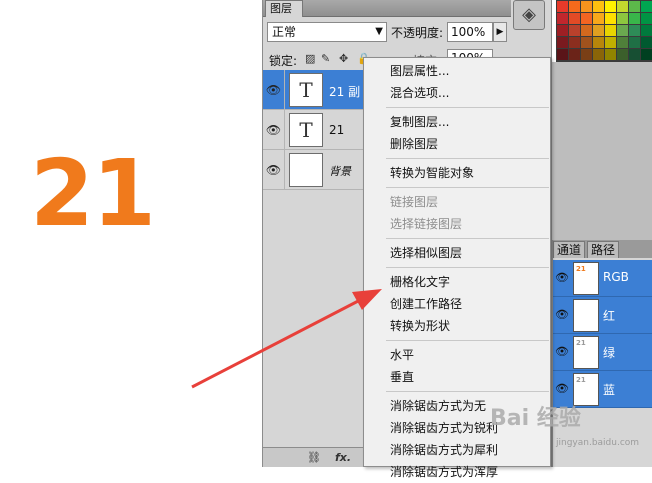  I want to click on menu-item: 选择链接图层, so click(426, 224).